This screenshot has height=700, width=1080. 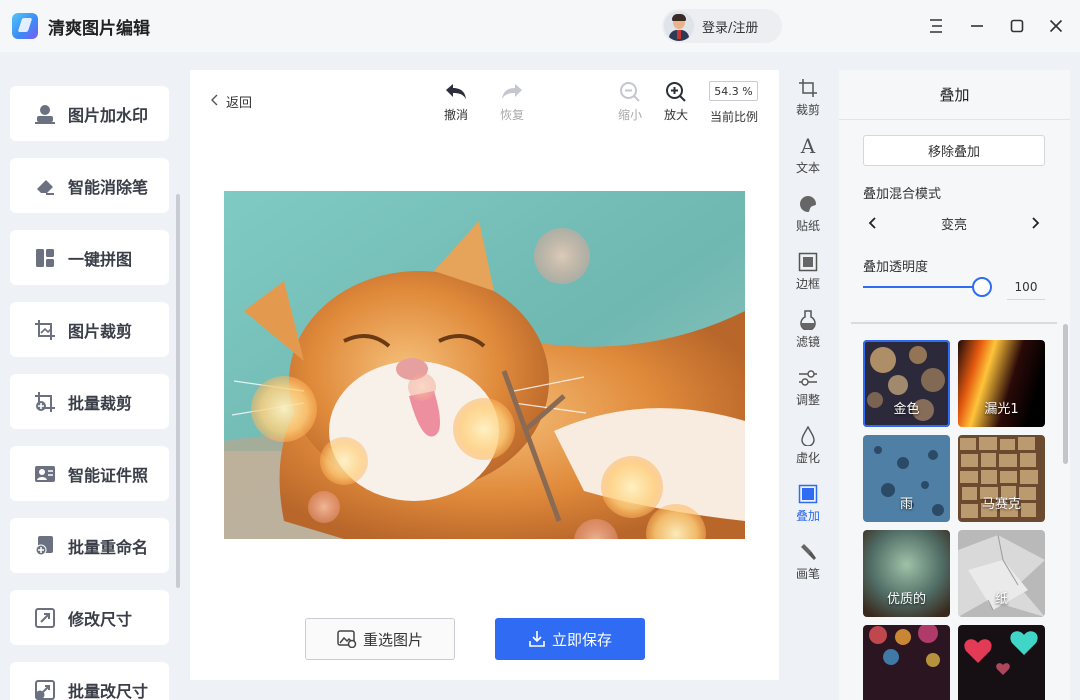 What do you see at coordinates (108, 547) in the screenshot?
I see `sidebar-item-label: 批量重命名` at bounding box center [108, 547].